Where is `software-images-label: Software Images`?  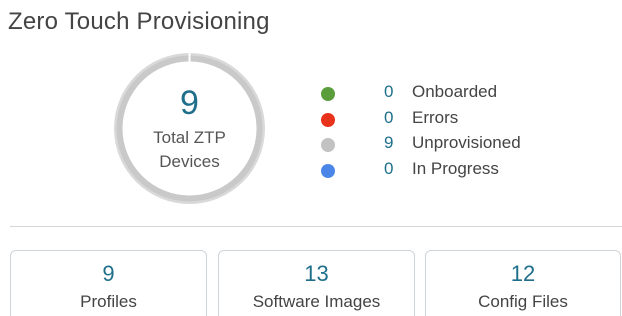 software-images-label: Software Images is located at coordinates (316, 301).